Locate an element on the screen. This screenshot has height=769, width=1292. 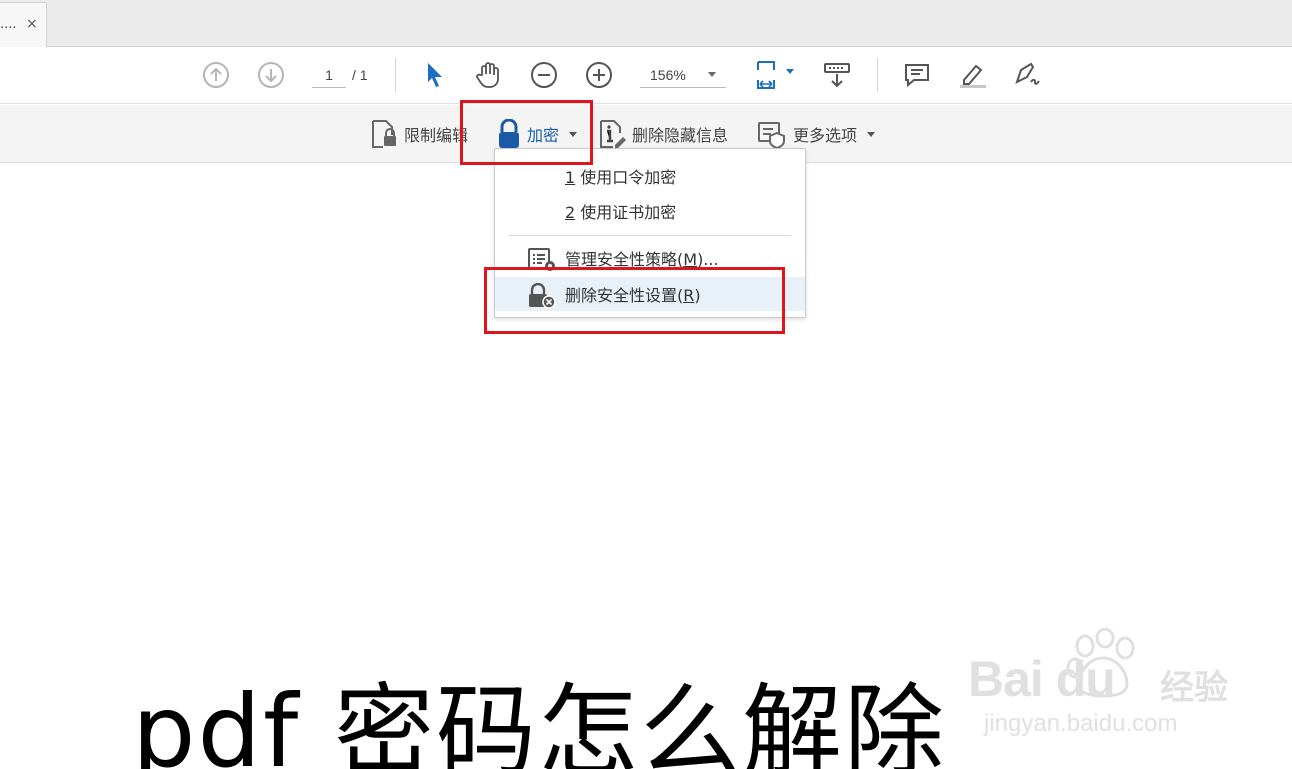
hand-icon is located at coordinates (487, 75).